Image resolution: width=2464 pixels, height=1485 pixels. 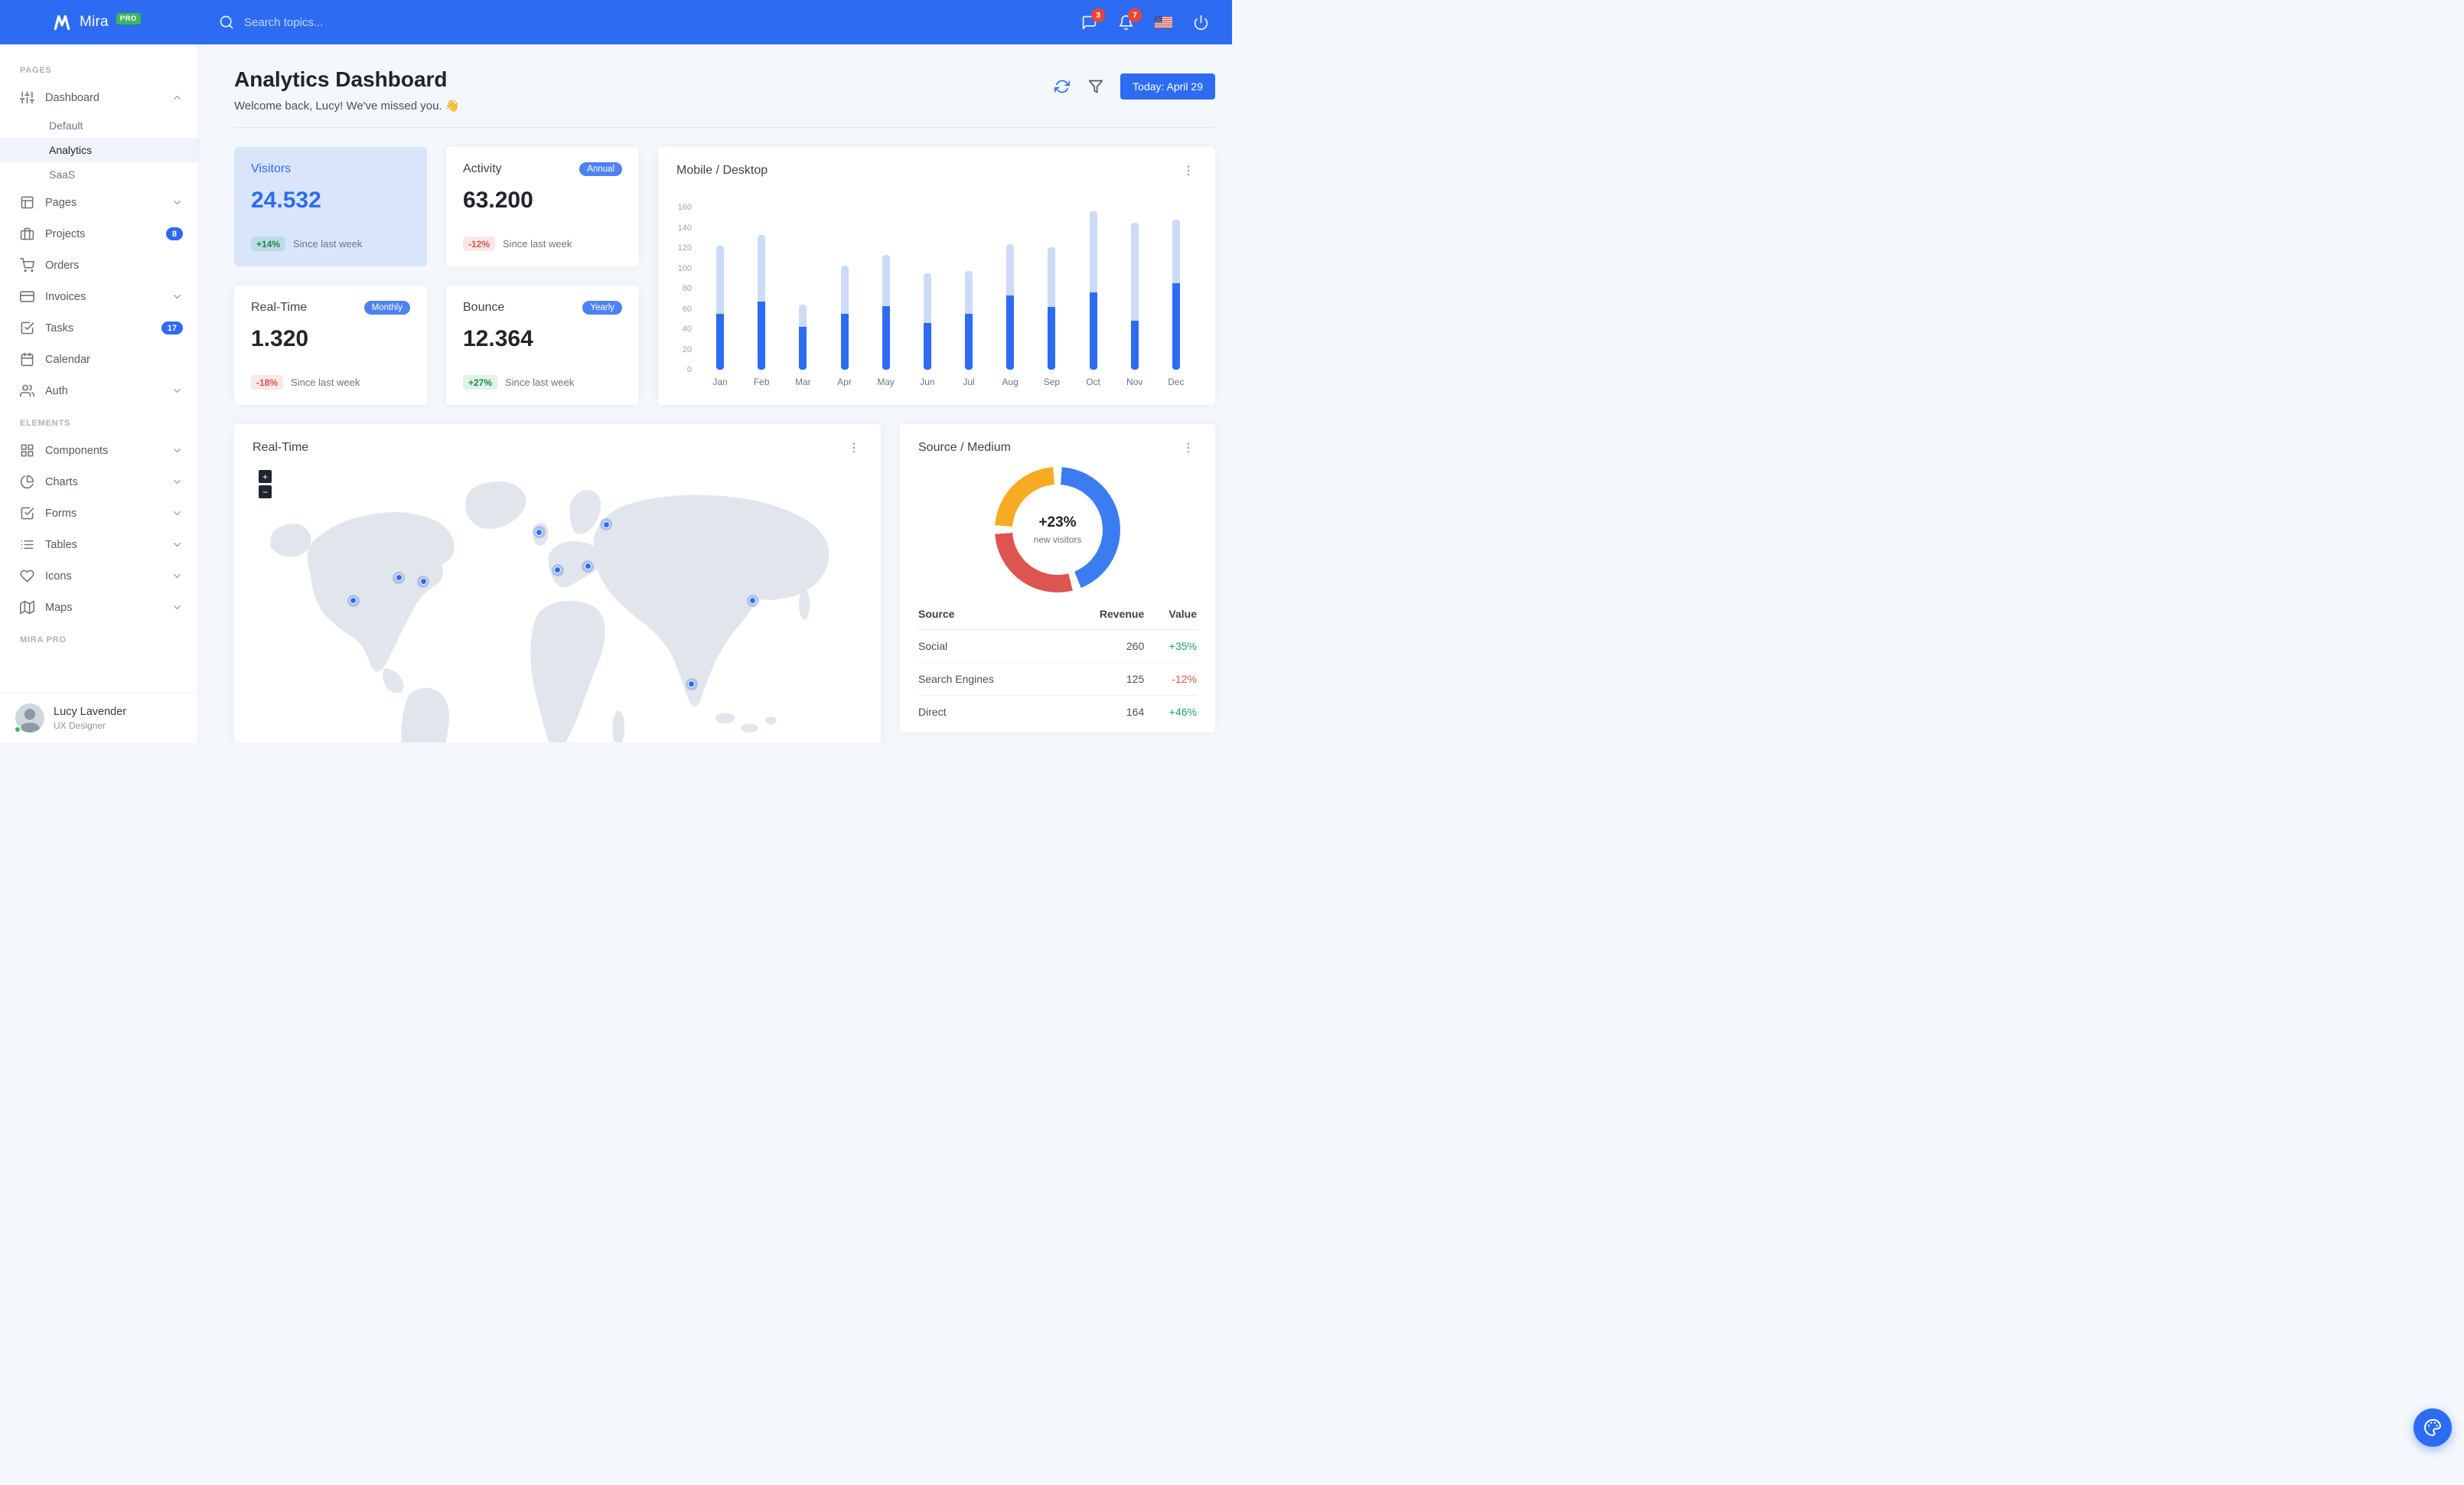 What do you see at coordinates (601, 169) in the screenshot?
I see `period-tag: Annual` at bounding box center [601, 169].